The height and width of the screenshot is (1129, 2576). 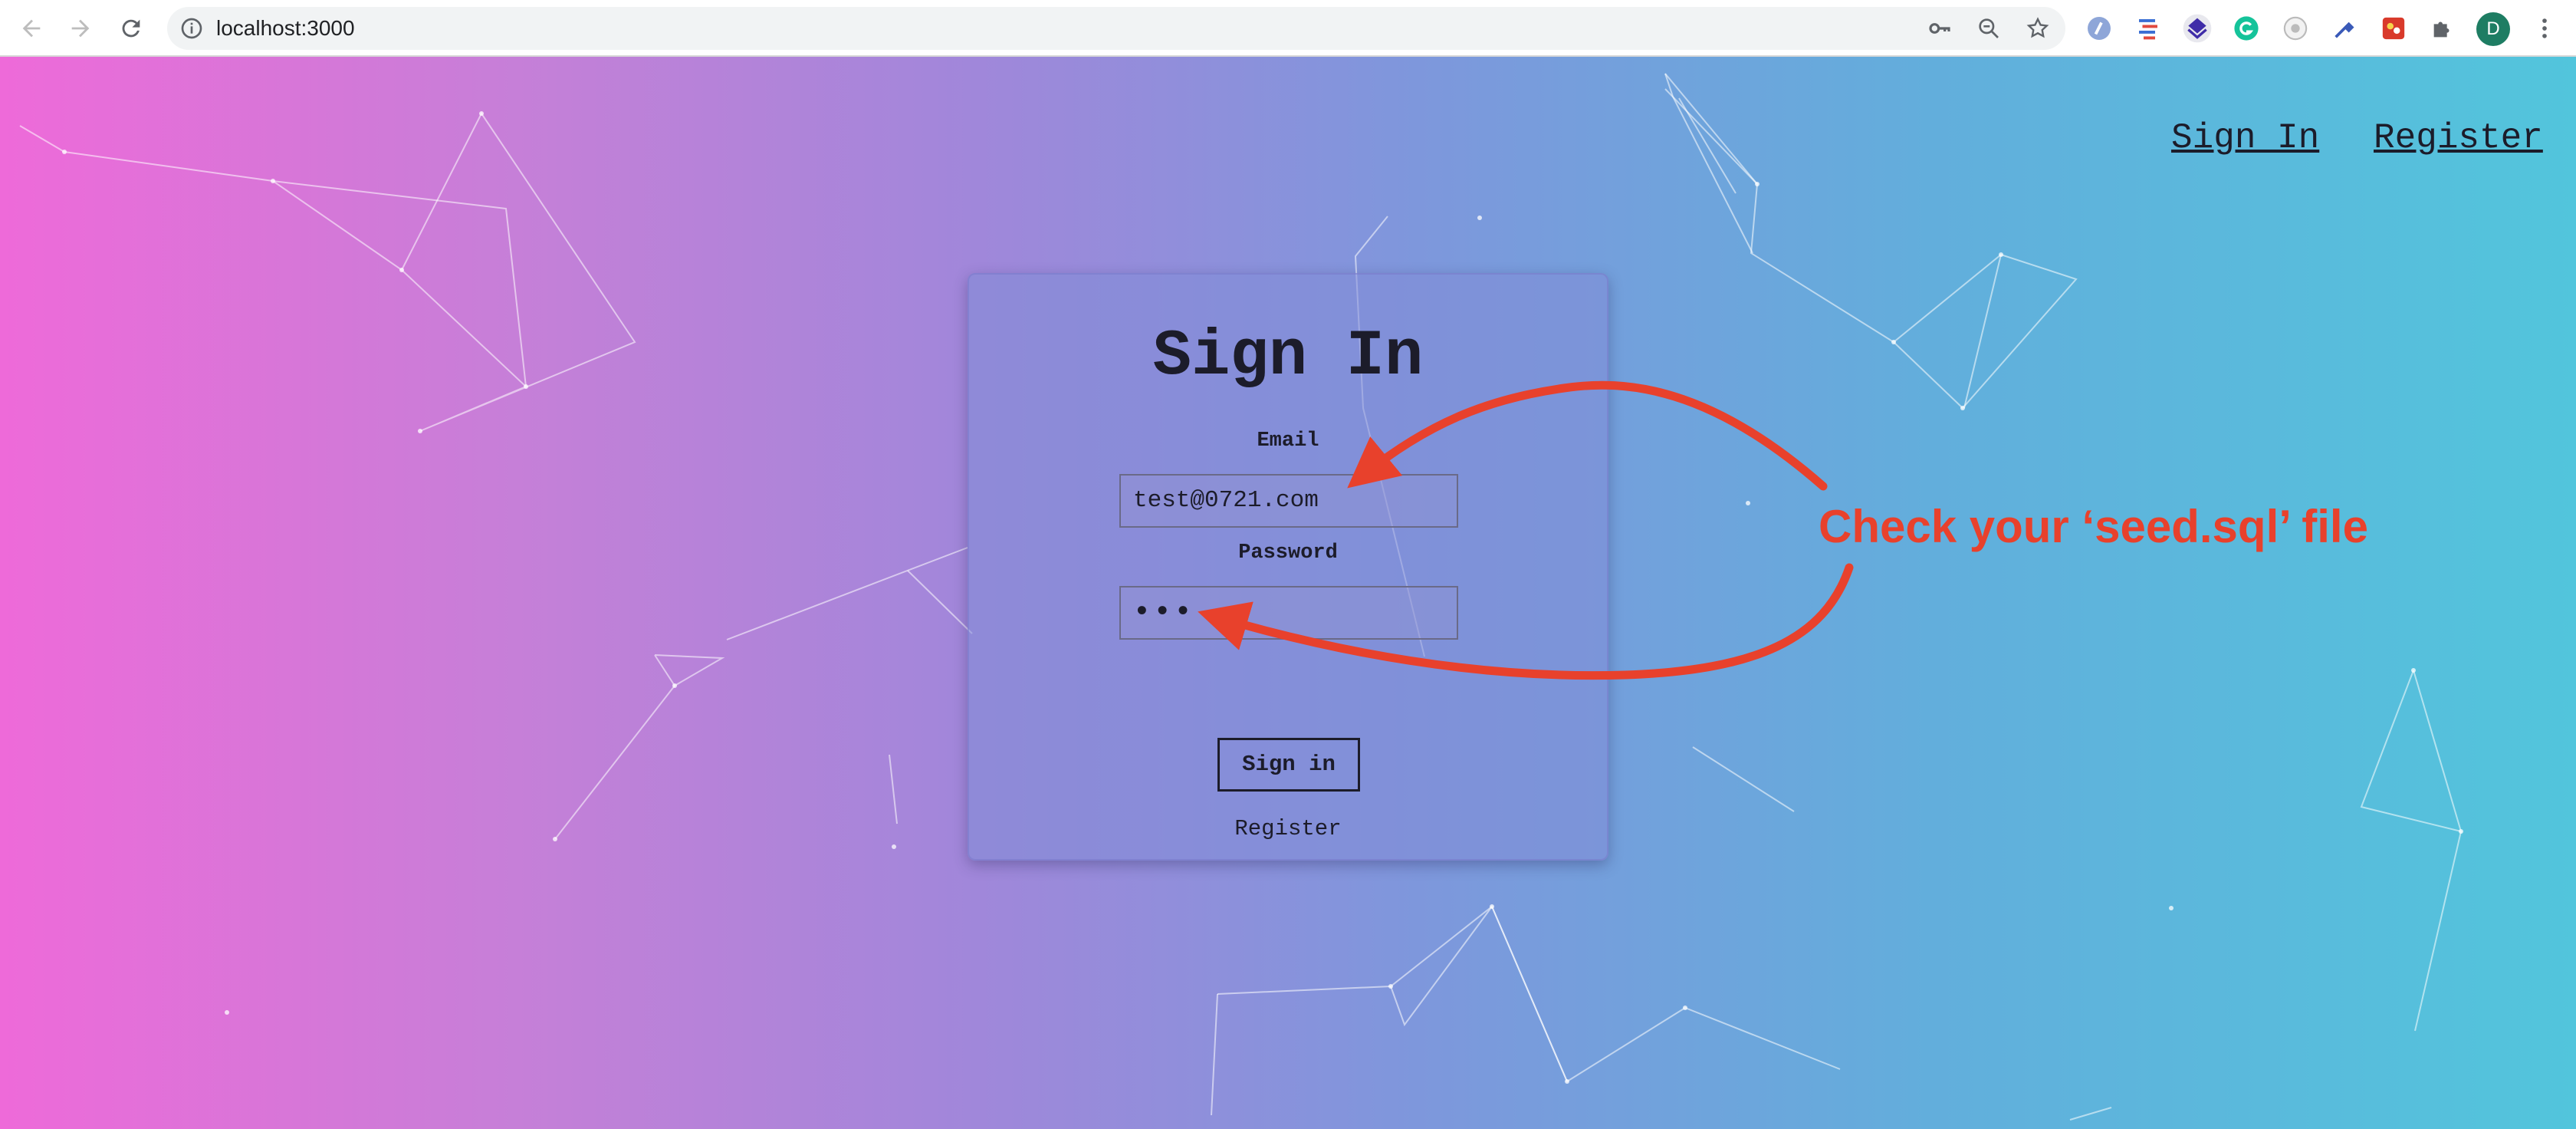 What do you see at coordinates (1116, 29) in the screenshot?
I see `address-bar: localhost:3000` at bounding box center [1116, 29].